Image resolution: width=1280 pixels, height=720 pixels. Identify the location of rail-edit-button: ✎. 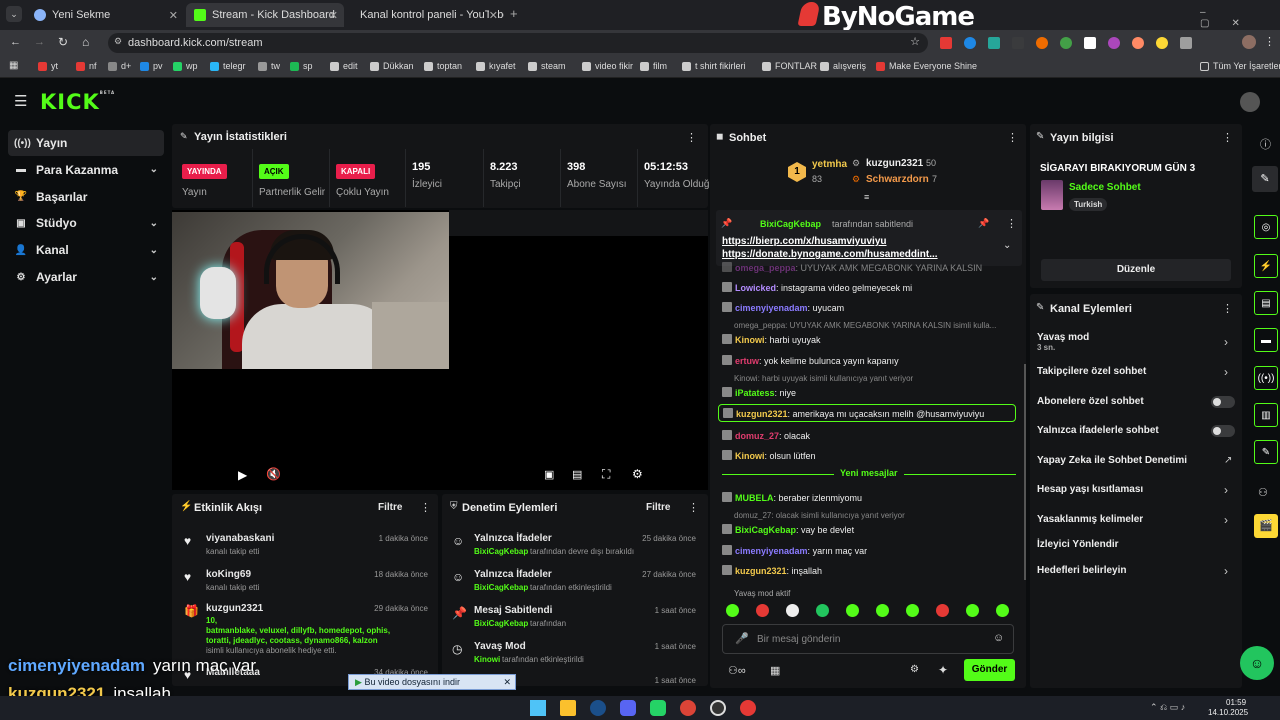
(1265, 179).